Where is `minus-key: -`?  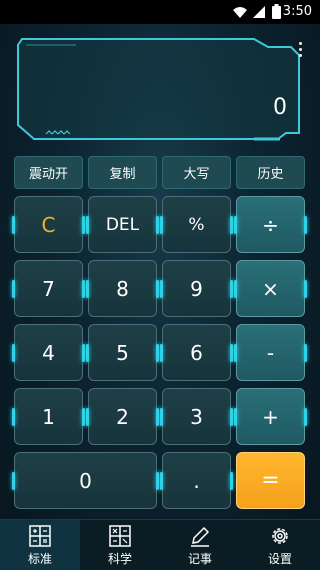 minus-key: - is located at coordinates (270, 352).